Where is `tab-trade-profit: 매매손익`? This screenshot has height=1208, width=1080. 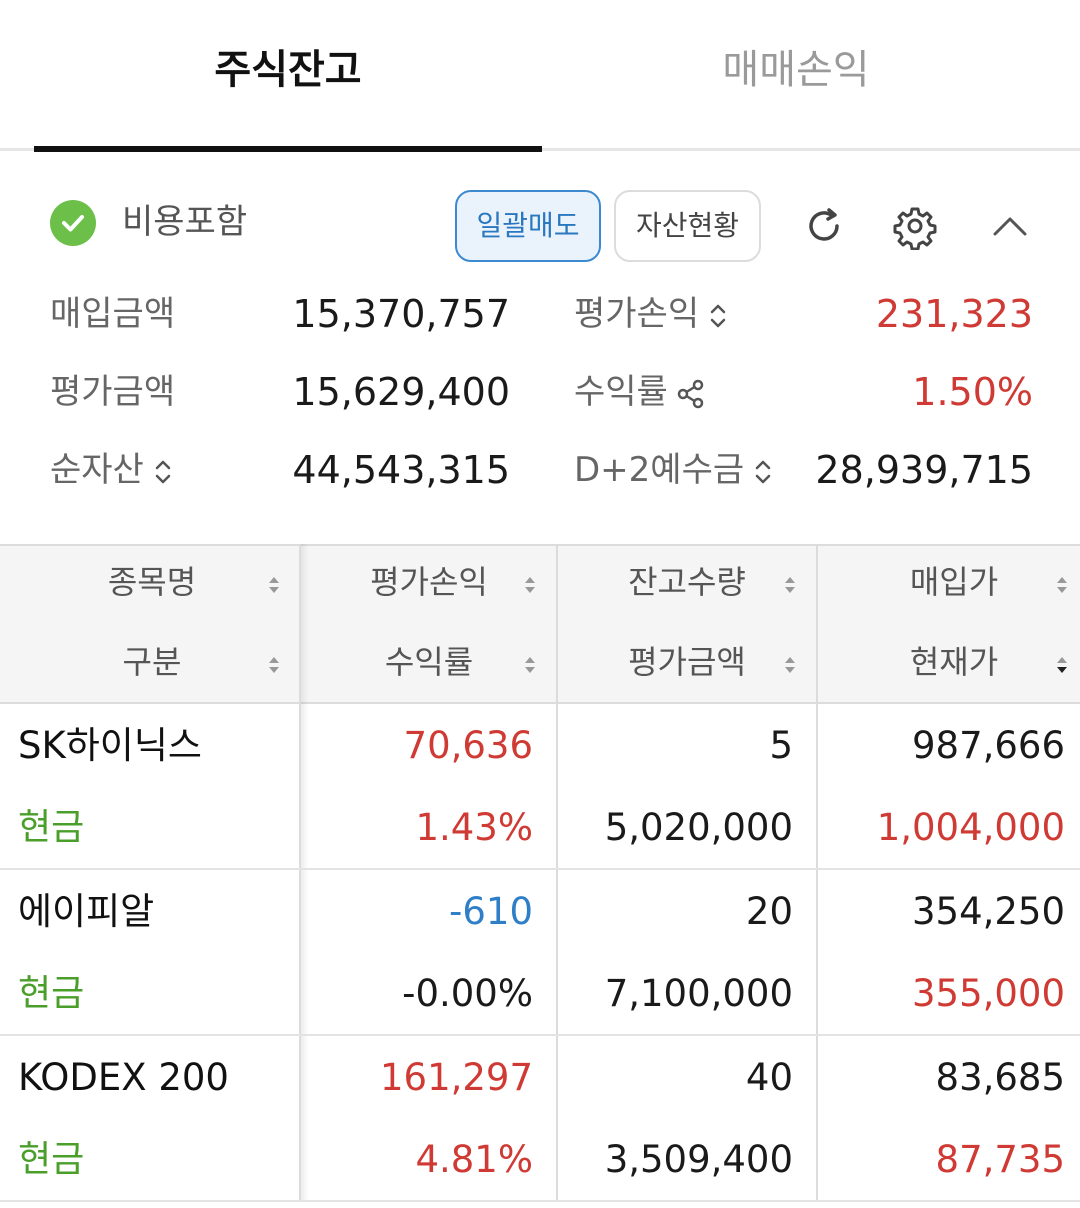
tab-trade-profit: 매매손익 is located at coordinates (796, 70).